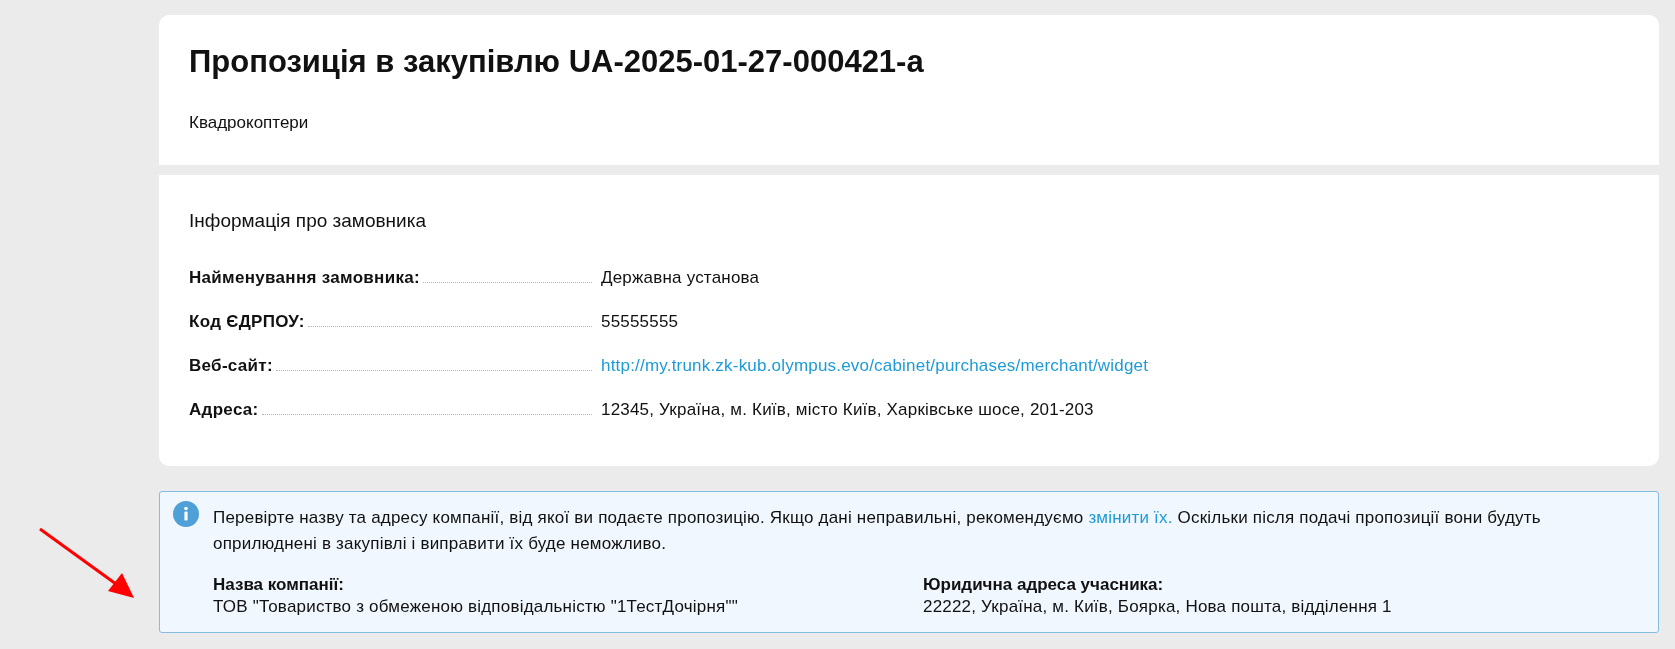  Describe the element at coordinates (247, 322) in the screenshot. I see `field-label: Код ЄДРПОУ:` at that location.